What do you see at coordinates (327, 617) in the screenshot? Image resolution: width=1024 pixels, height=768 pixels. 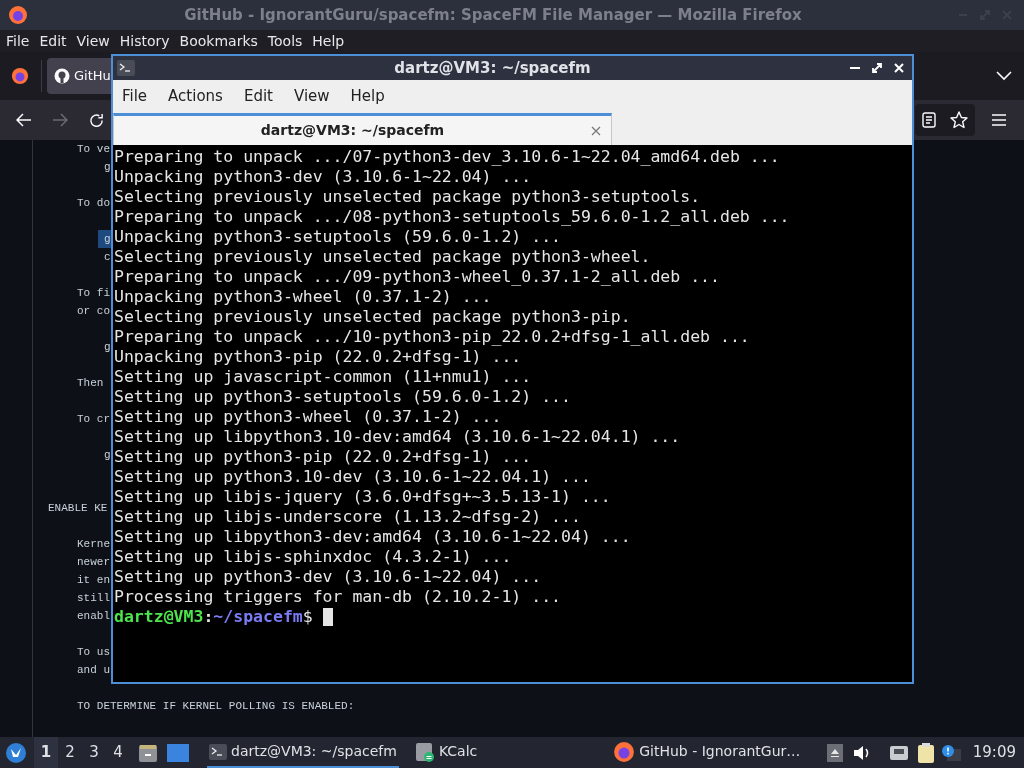 I see `cursor` at bounding box center [327, 617].